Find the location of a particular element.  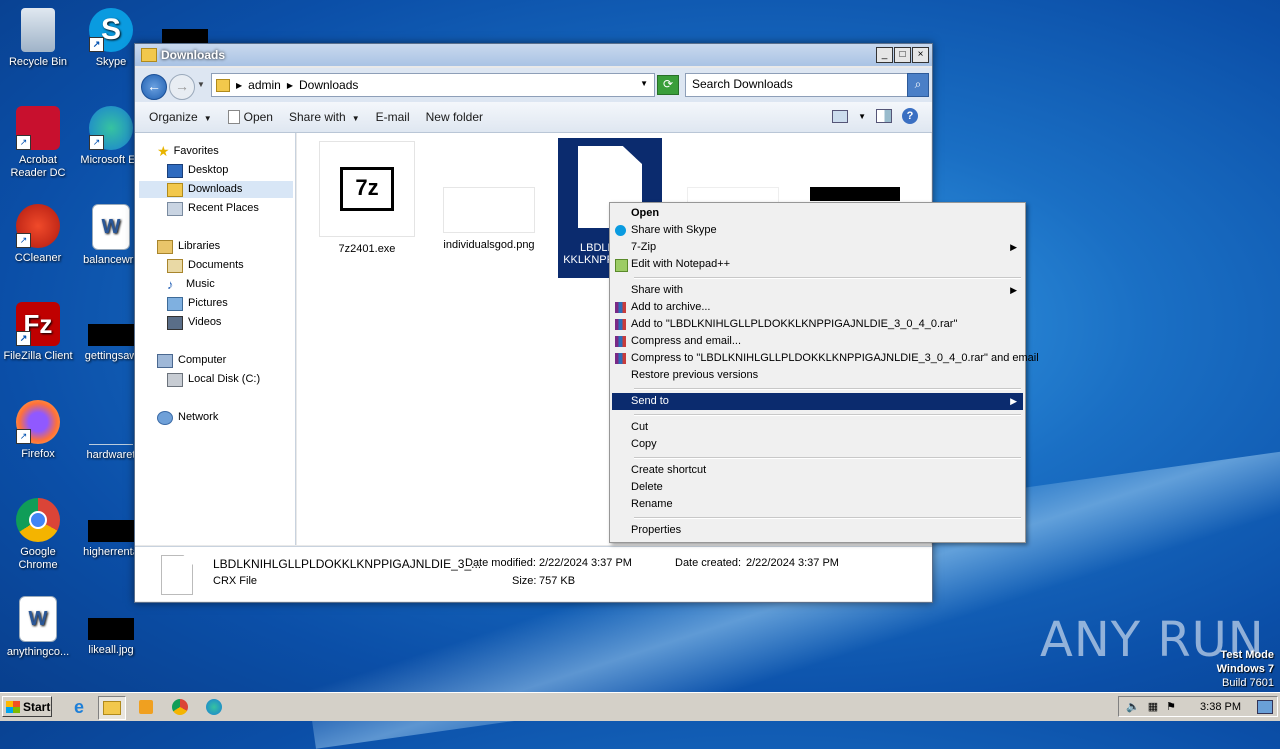

build-line: Build 7601 is located at coordinates (1248, 683).